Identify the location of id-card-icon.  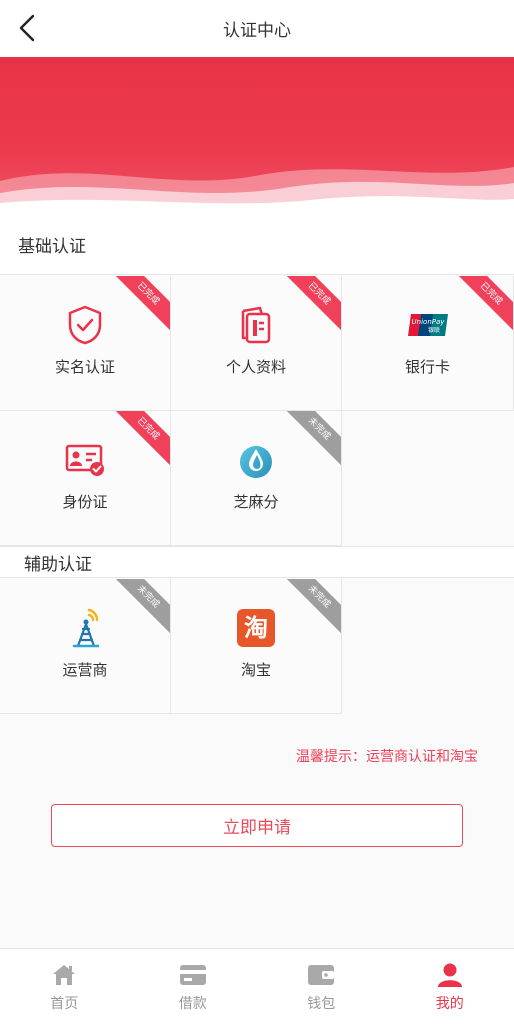
(84, 460).